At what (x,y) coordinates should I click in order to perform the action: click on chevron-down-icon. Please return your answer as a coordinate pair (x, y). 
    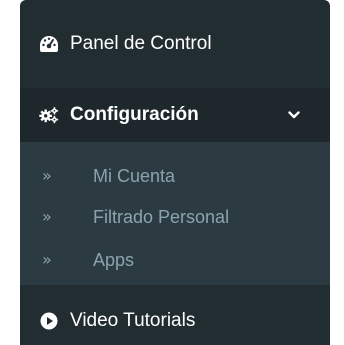
    Looking at the image, I should click on (294, 115).